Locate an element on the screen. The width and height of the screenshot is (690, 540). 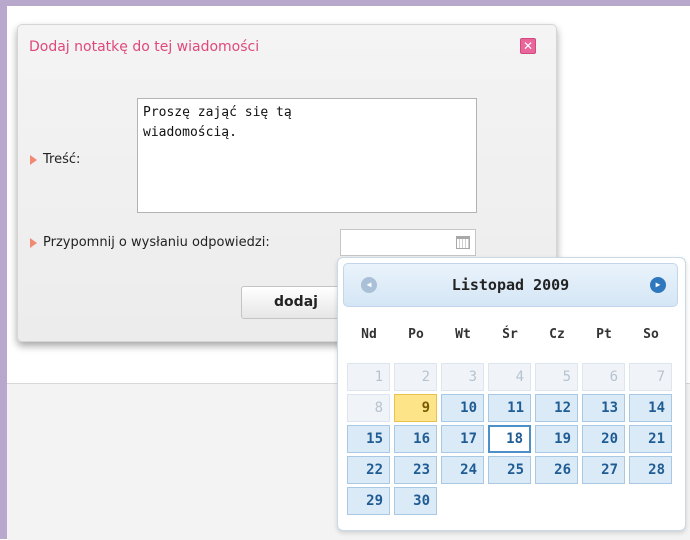
weekday-header: Po is located at coordinates (416, 334).